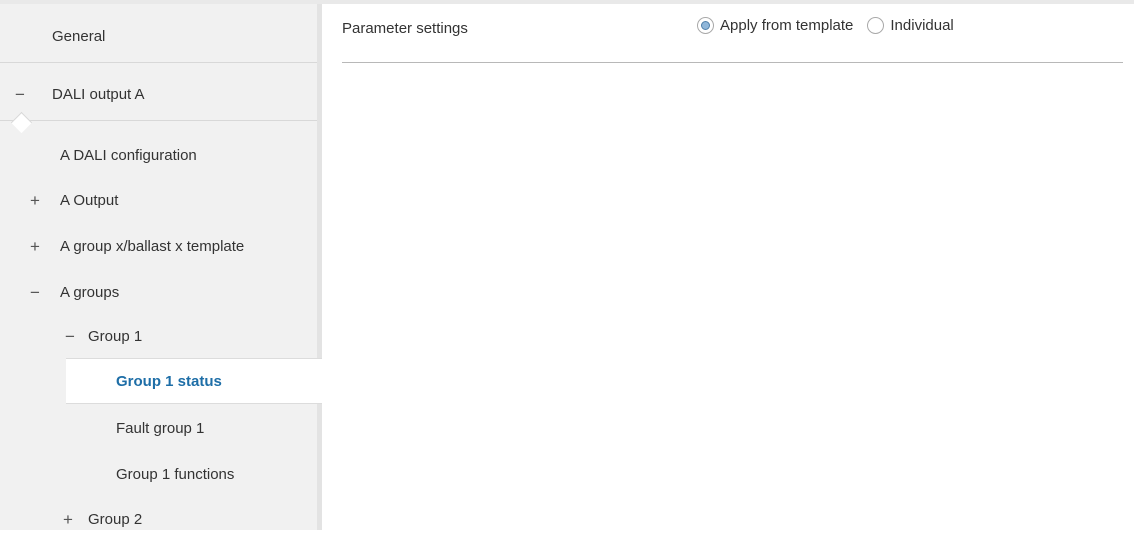  I want to click on sidebar-item-a-group-template: + A group x/ballast x template, so click(158, 246).